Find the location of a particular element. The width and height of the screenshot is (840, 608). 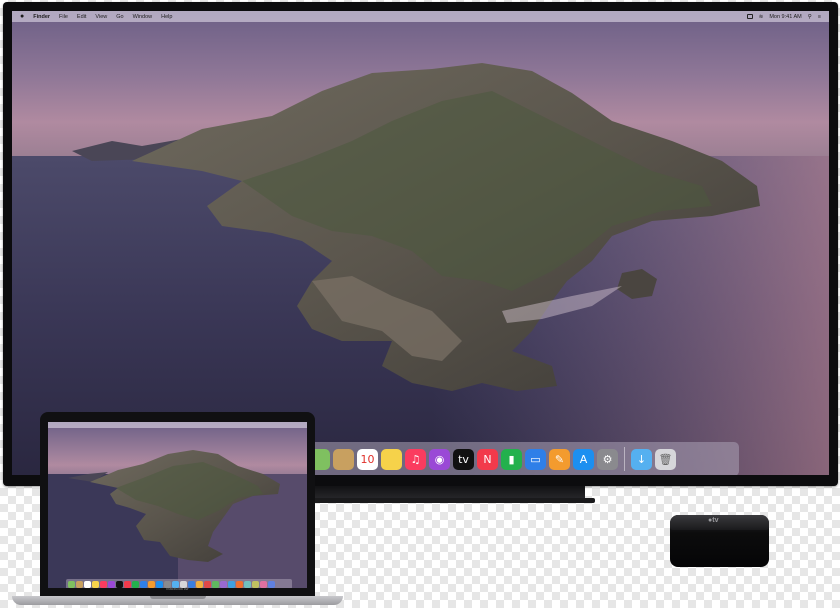

dock-separator is located at coordinates (624, 459).